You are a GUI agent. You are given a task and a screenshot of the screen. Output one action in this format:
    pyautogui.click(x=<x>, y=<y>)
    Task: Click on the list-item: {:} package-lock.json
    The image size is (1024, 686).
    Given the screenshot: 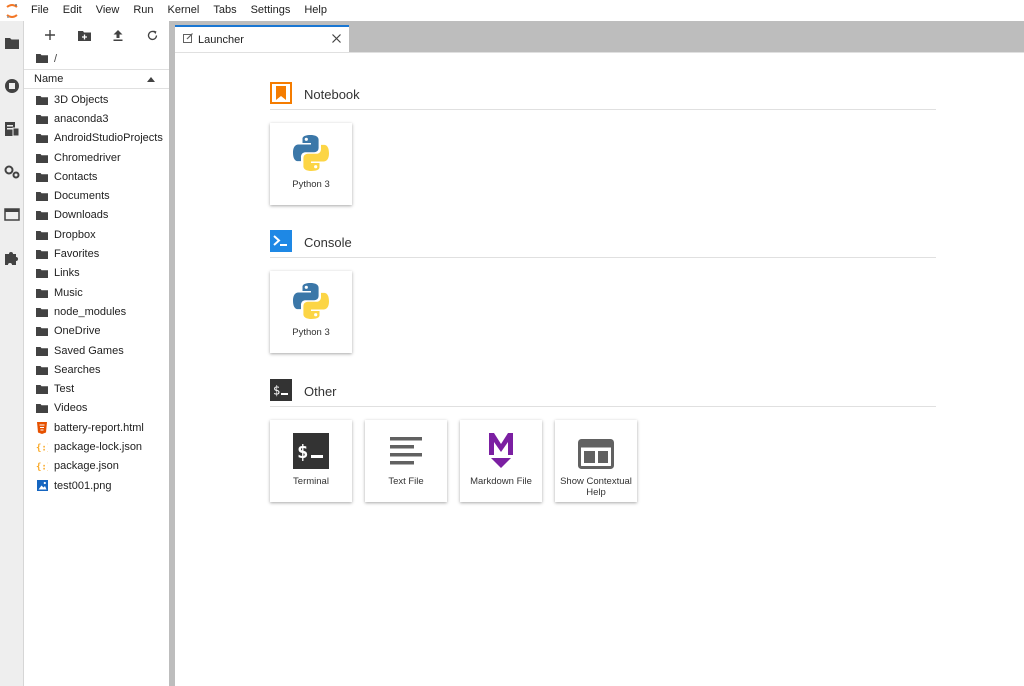 What is the action you would take?
    pyautogui.click(x=96, y=446)
    